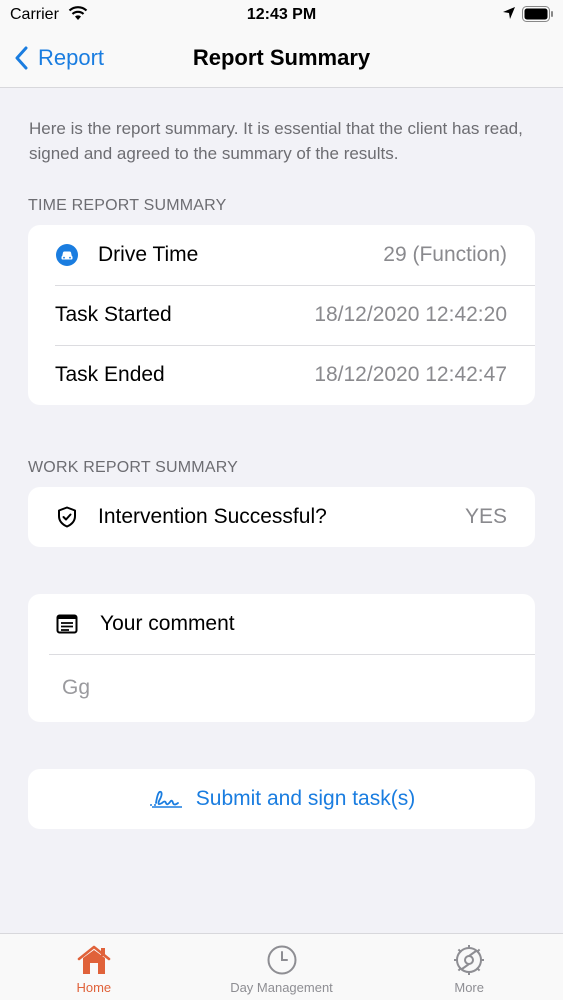  I want to click on clock-icon, so click(281, 960).